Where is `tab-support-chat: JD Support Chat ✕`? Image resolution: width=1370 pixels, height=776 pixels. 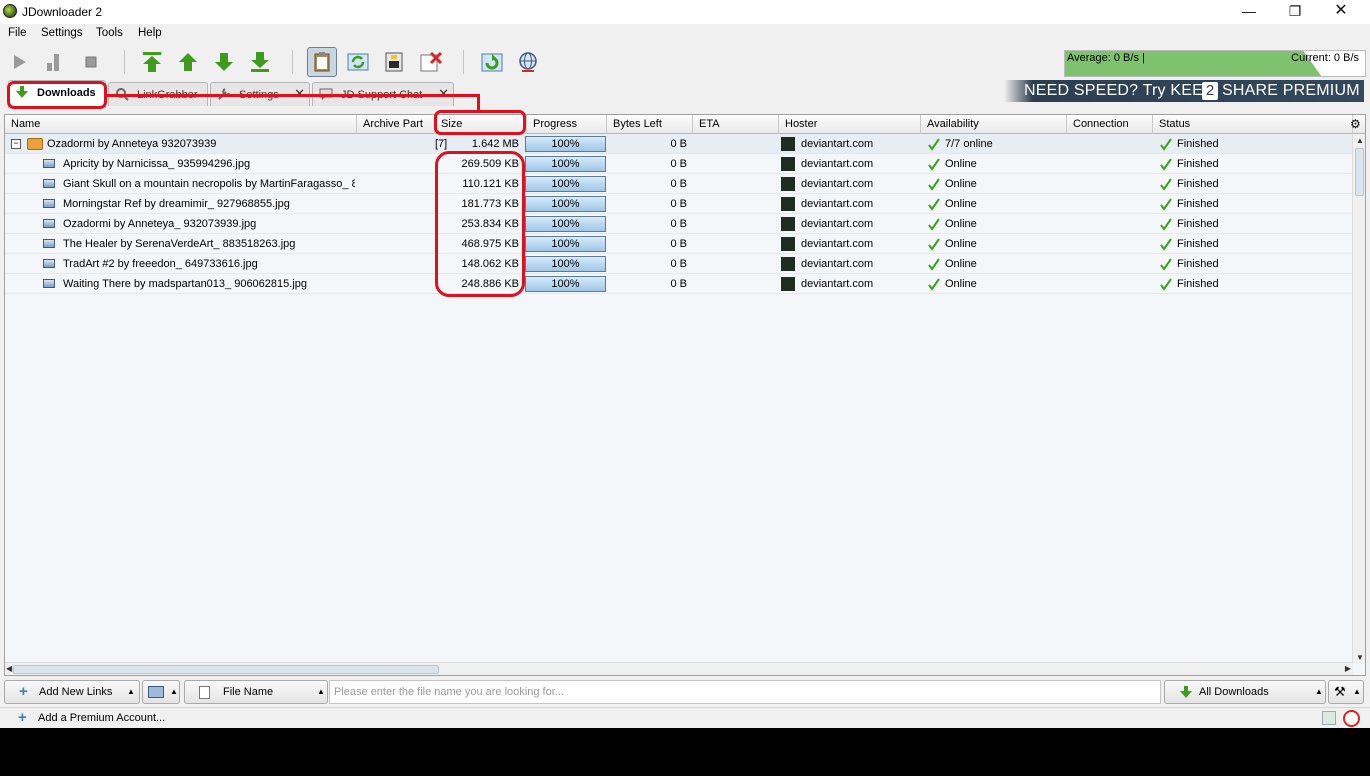
tab-support-chat: JD Support Chat ✕ is located at coordinates (383, 94).